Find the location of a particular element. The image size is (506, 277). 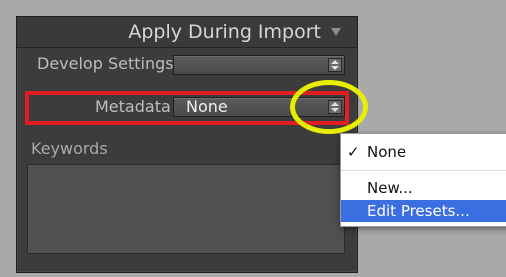

checkmark-icon: ✓ is located at coordinates (353, 152).